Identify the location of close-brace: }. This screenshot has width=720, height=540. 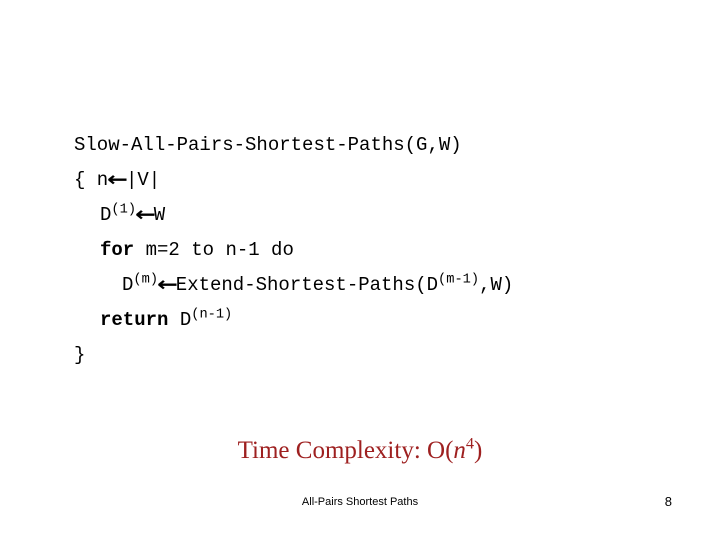
(80, 355).